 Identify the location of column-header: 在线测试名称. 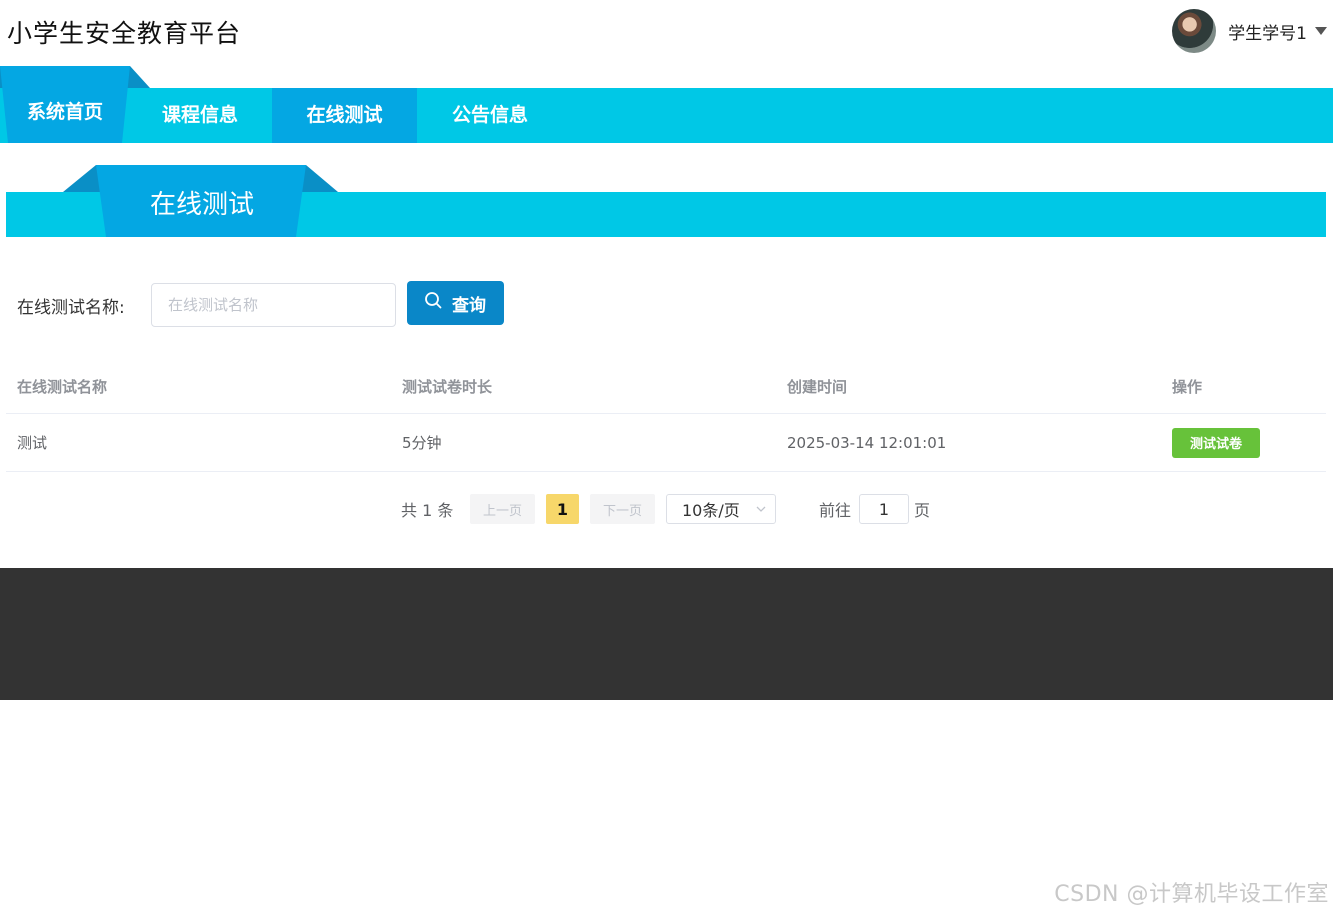
(62, 387).